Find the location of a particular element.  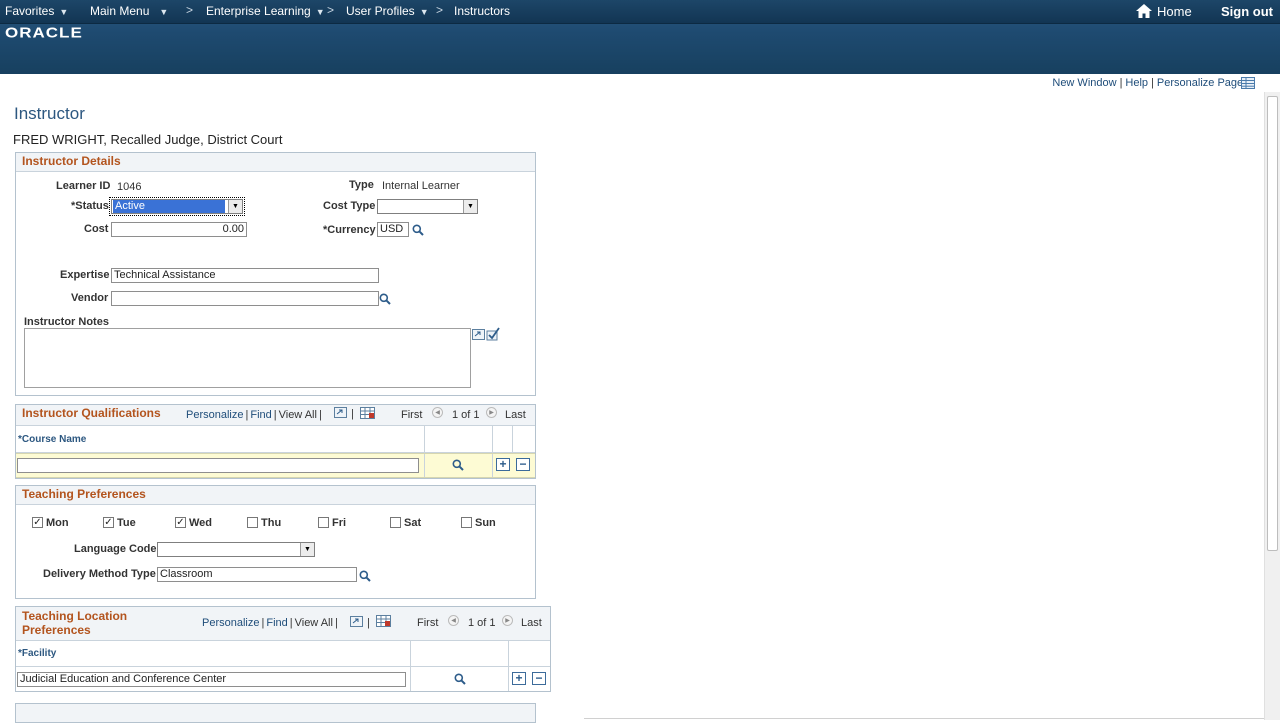

vendor-input is located at coordinates (245, 298).